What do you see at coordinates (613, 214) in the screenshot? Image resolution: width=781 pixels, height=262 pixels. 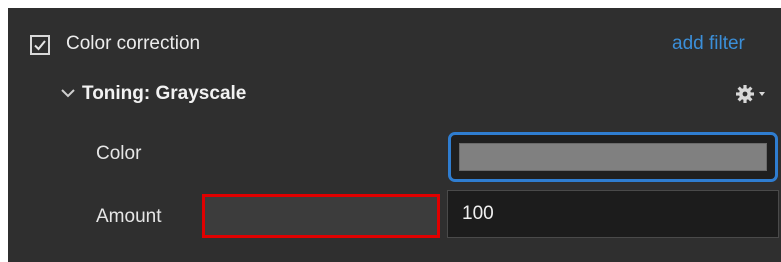 I see `amount-input: 100` at bounding box center [613, 214].